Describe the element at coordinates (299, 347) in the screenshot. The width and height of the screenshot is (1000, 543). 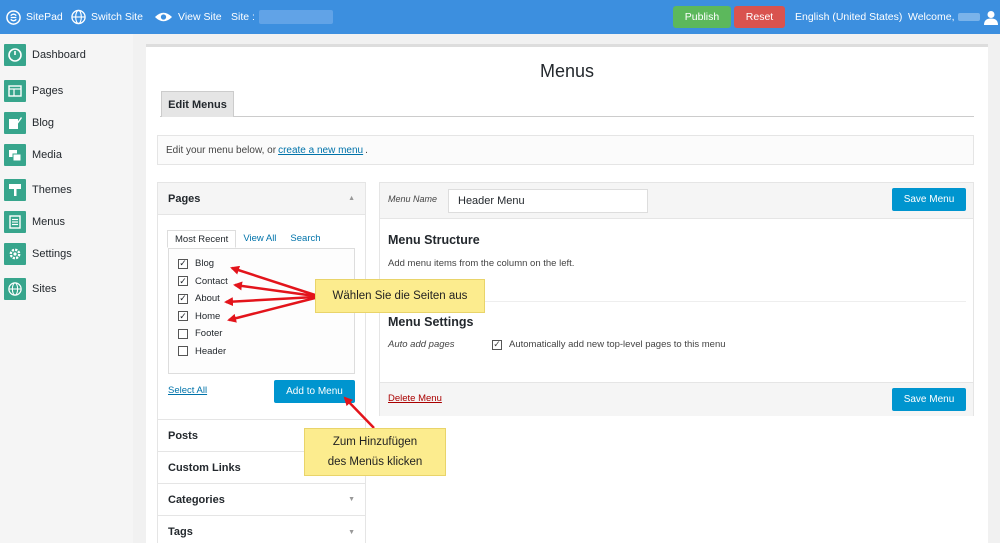
I see `annotation-arrows` at that location.